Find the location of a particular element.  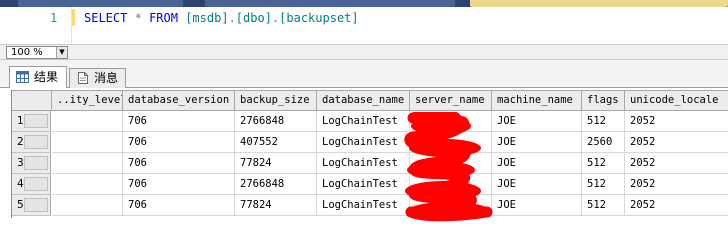

tab-messages: 消息 is located at coordinates (97, 78).